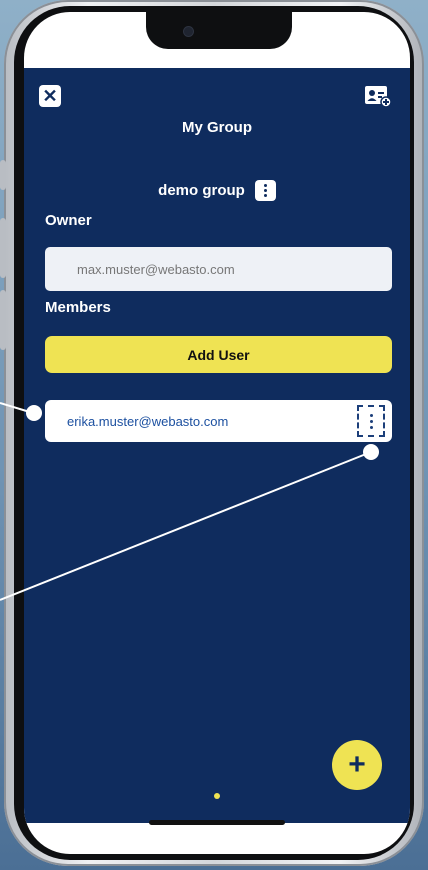 This screenshot has width=428, height=870. Describe the element at coordinates (217, 796) in the screenshot. I see `page-indicator-dot` at that location.